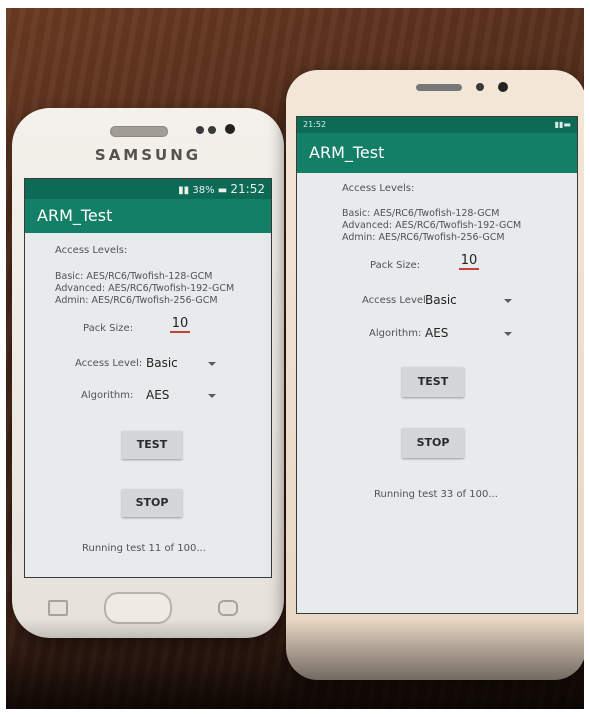 The image size is (590, 717). I want to click on foreground-shadow, so click(295, 664).